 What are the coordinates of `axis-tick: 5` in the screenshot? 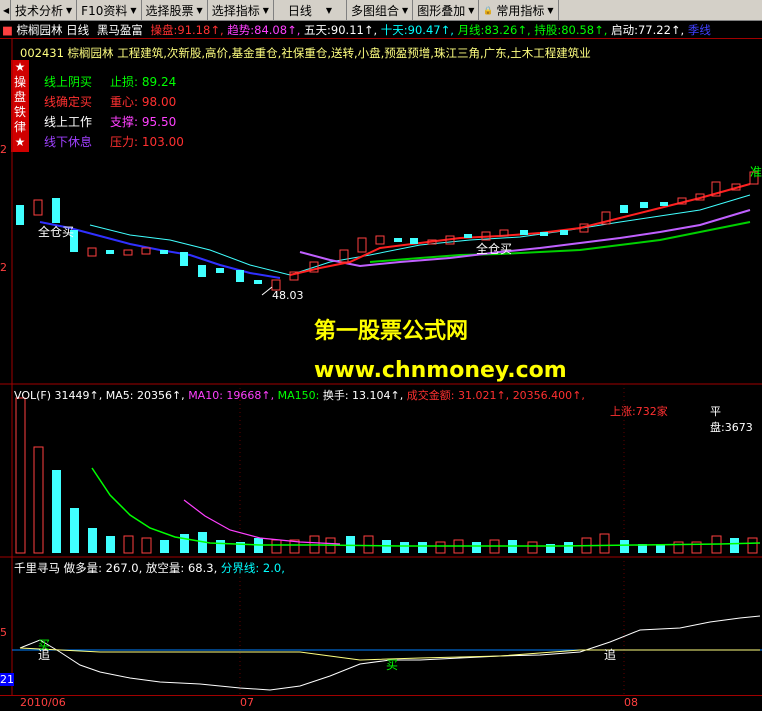 It's located at (3, 632).